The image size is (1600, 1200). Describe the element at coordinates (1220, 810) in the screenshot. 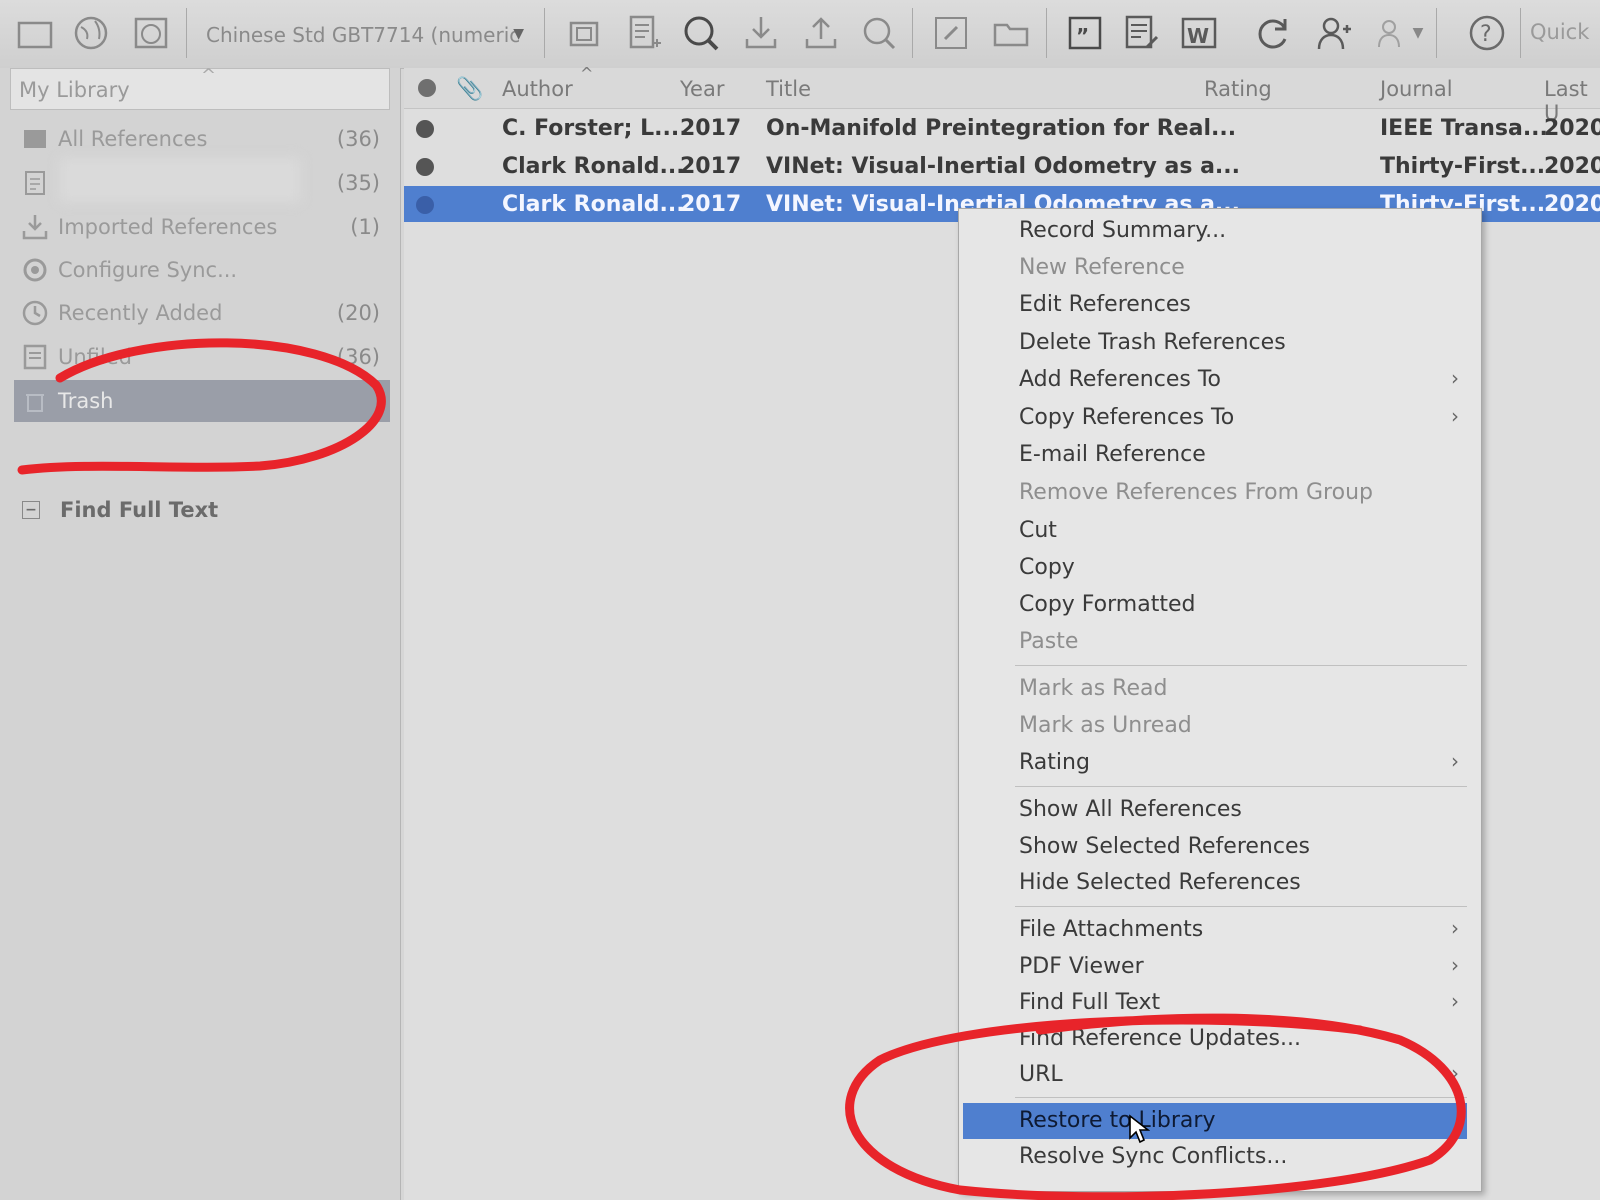

I see `menu-item-show-all-references: Show All References` at that location.